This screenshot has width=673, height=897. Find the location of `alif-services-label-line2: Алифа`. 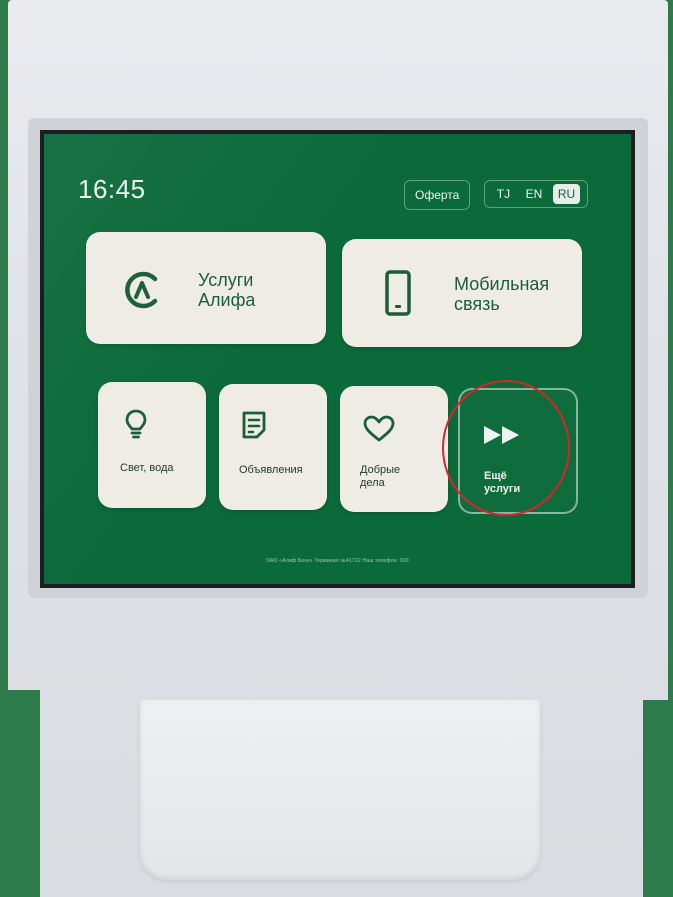

alif-services-label-line2: Алифа is located at coordinates (227, 300).